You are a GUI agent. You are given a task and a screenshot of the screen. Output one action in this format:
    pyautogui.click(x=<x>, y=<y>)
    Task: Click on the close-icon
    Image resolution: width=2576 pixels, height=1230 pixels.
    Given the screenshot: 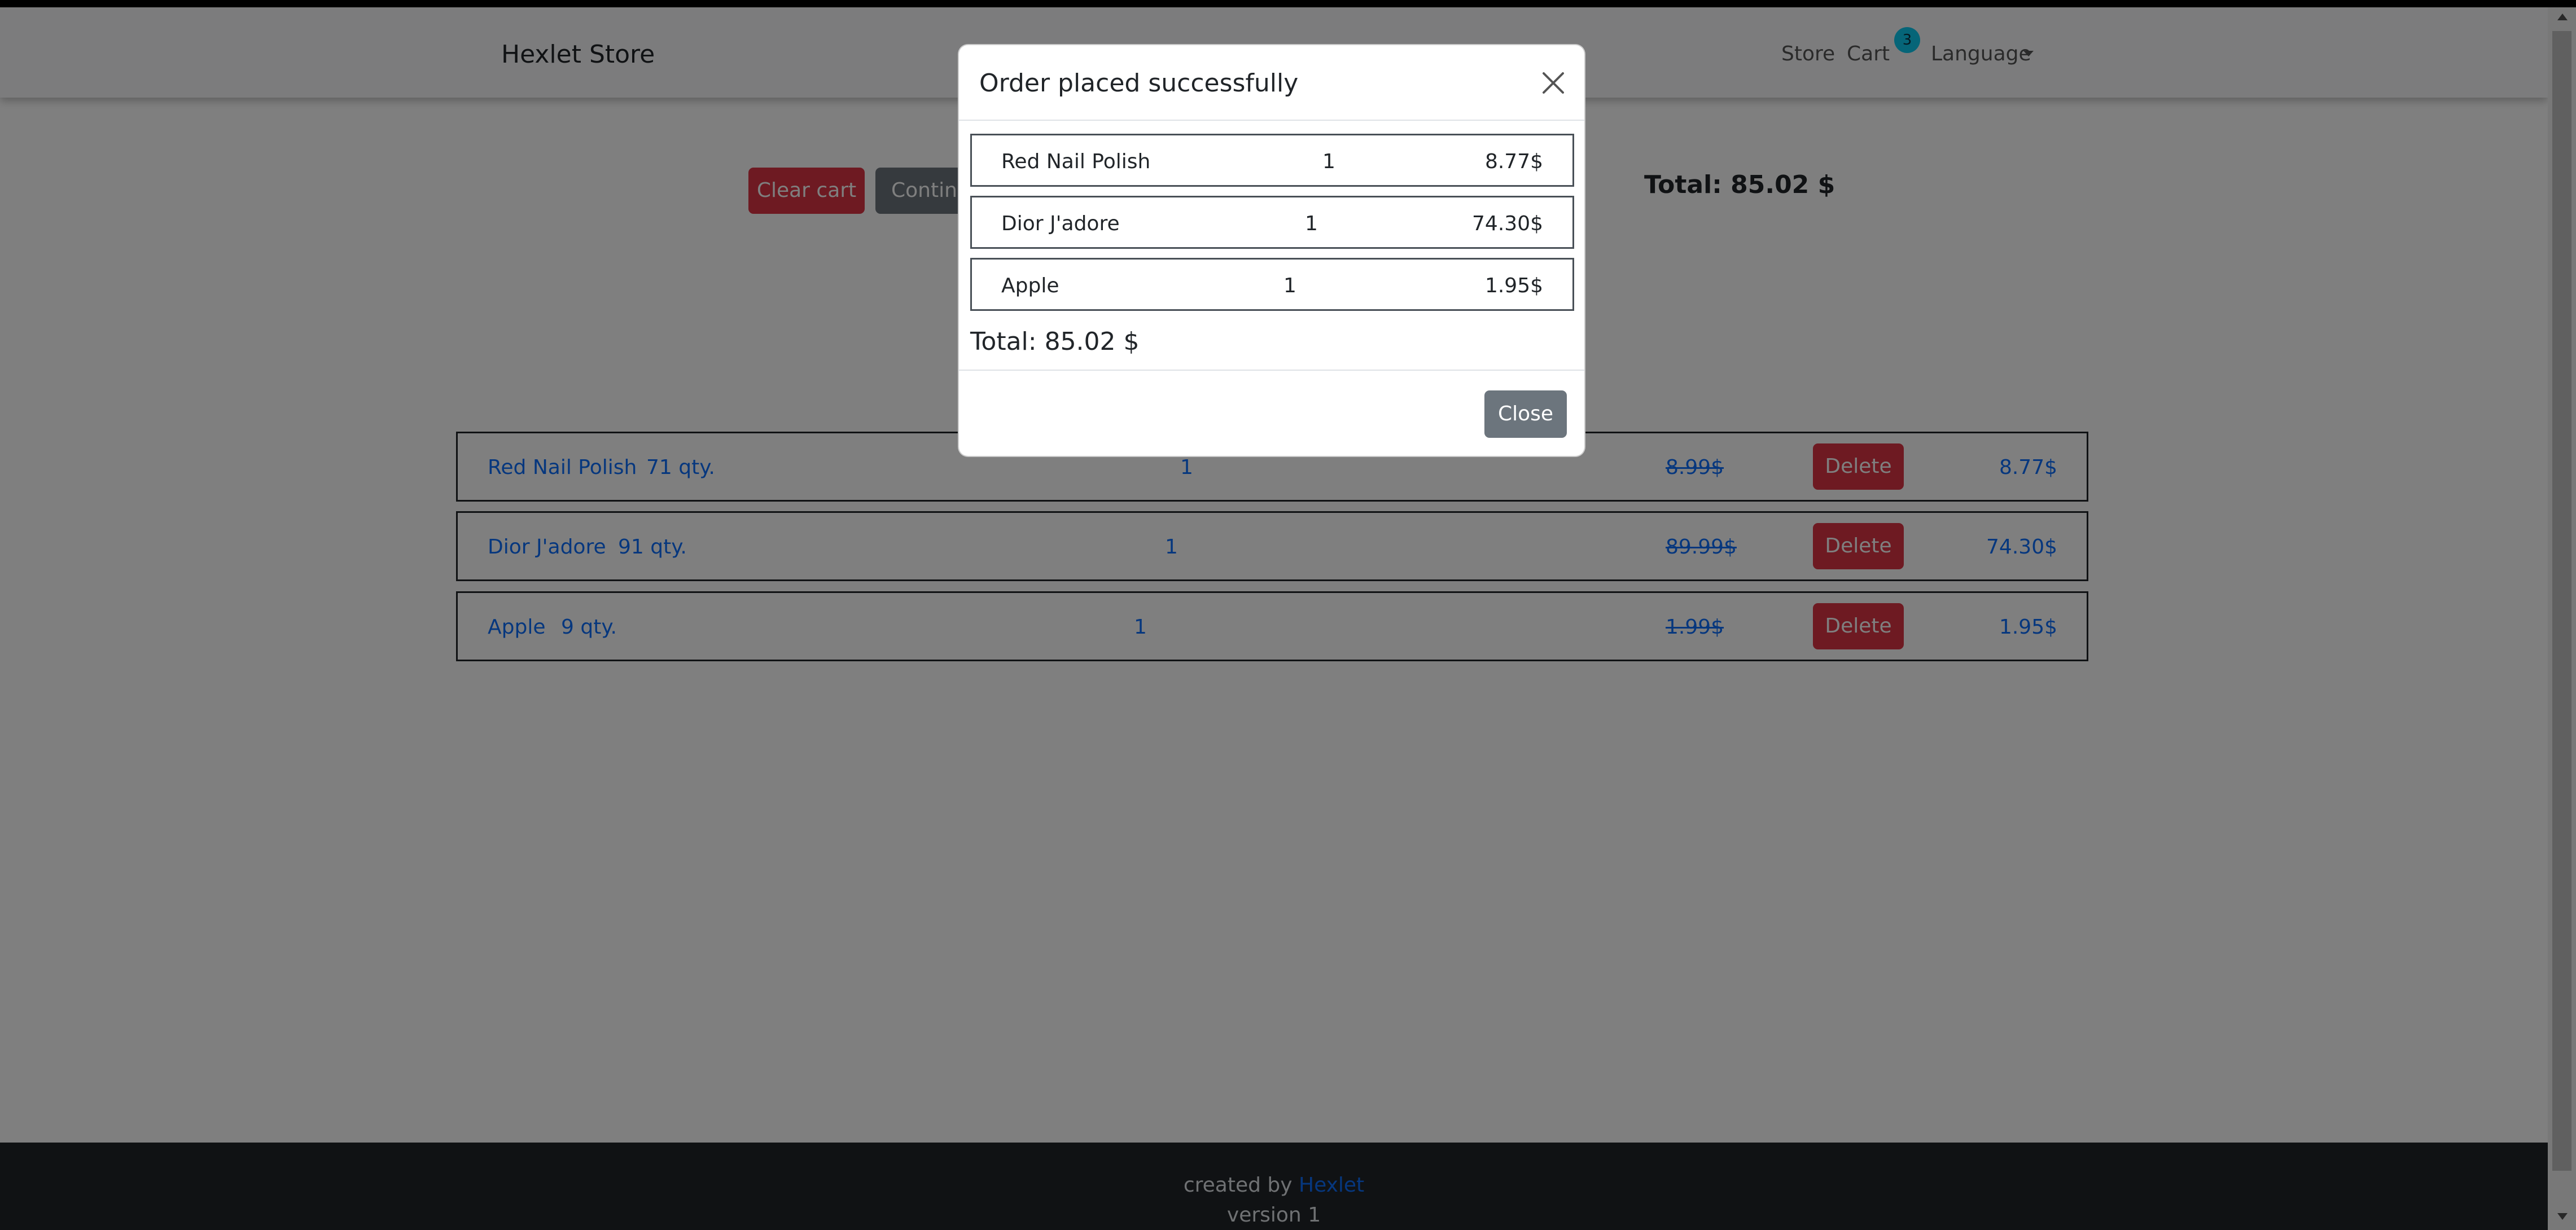 What is the action you would take?
    pyautogui.click(x=1553, y=83)
    